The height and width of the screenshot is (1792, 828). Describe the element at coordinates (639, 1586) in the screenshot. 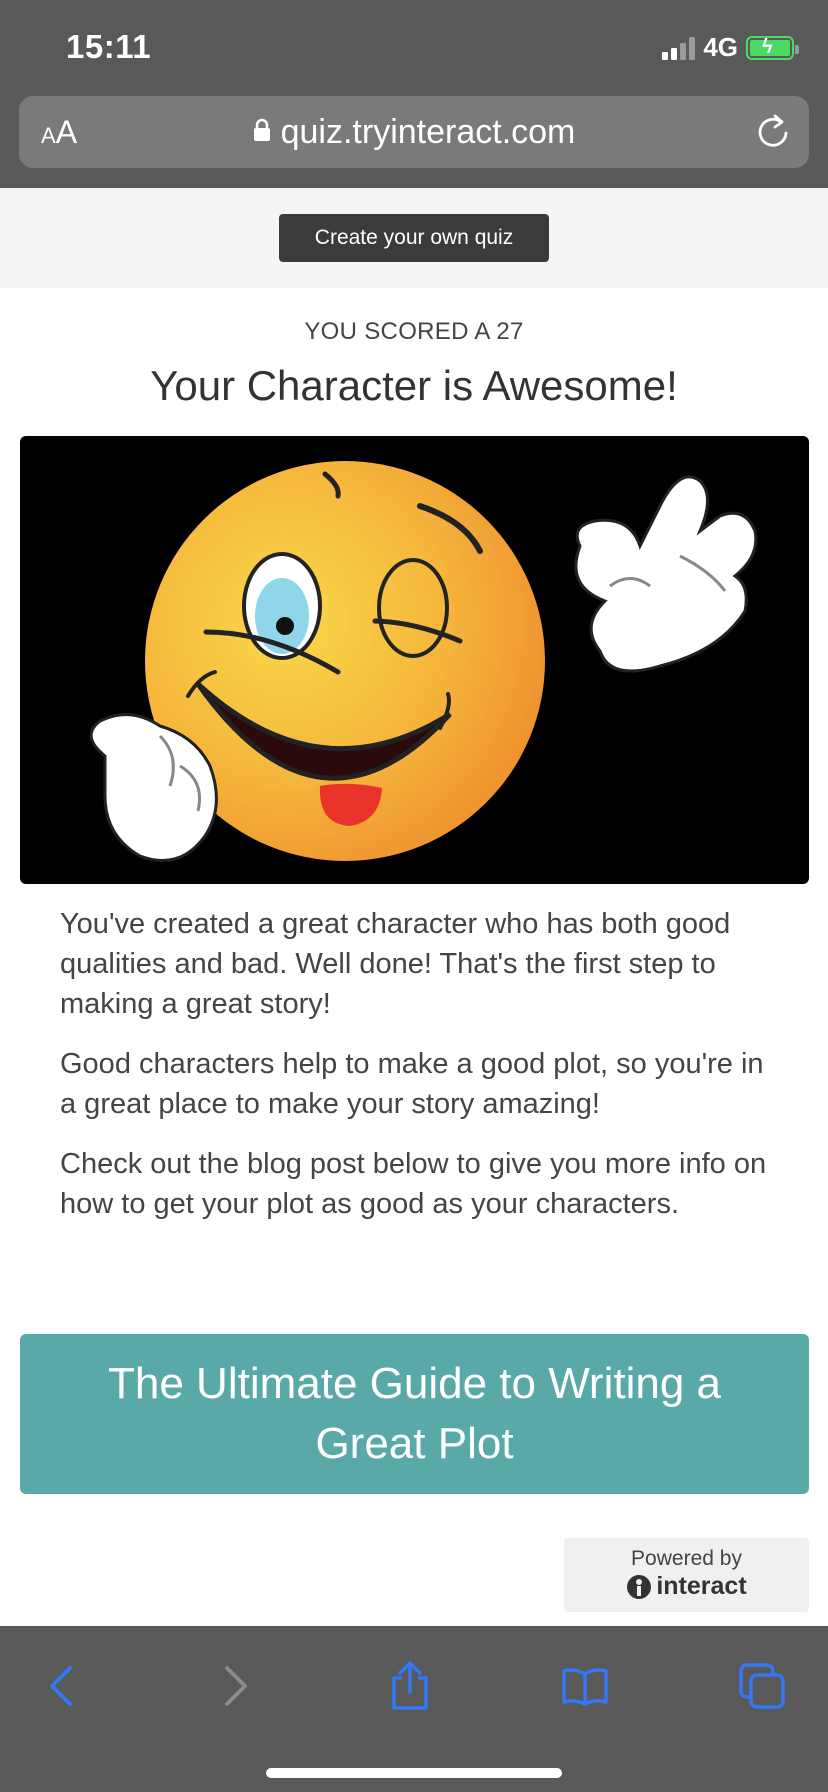

I see `interact-logo-icon` at that location.